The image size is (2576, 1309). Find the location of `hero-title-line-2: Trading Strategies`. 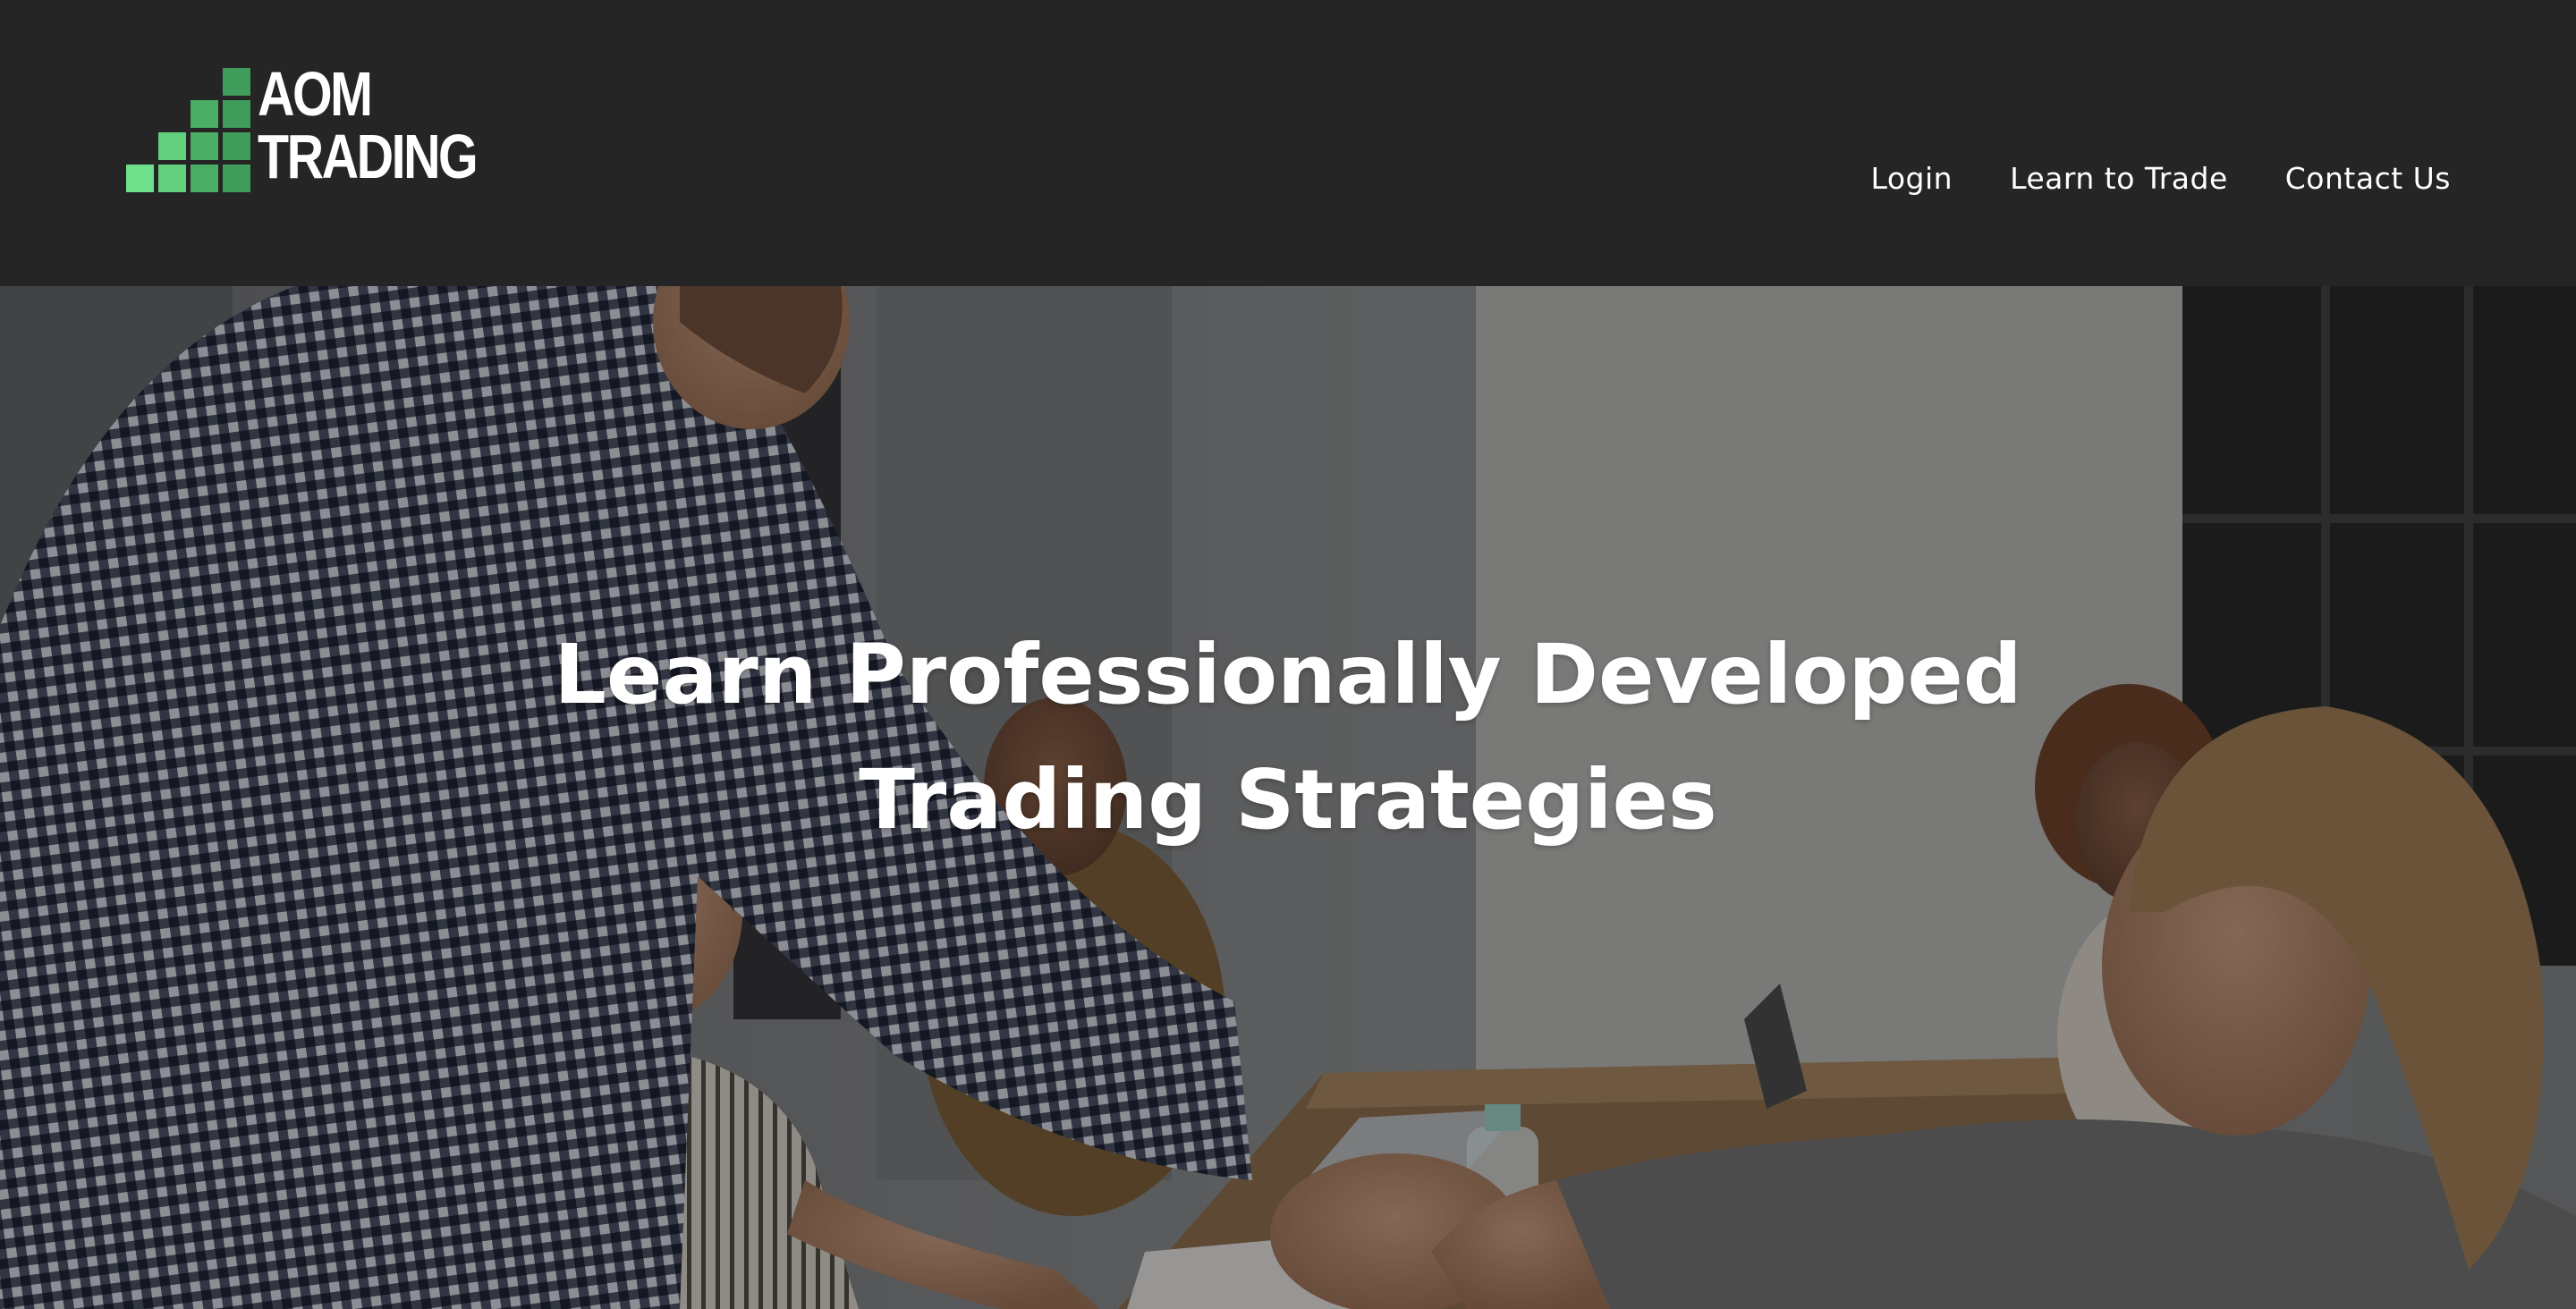

hero-title-line-2: Trading Strategies is located at coordinates (1288, 800).